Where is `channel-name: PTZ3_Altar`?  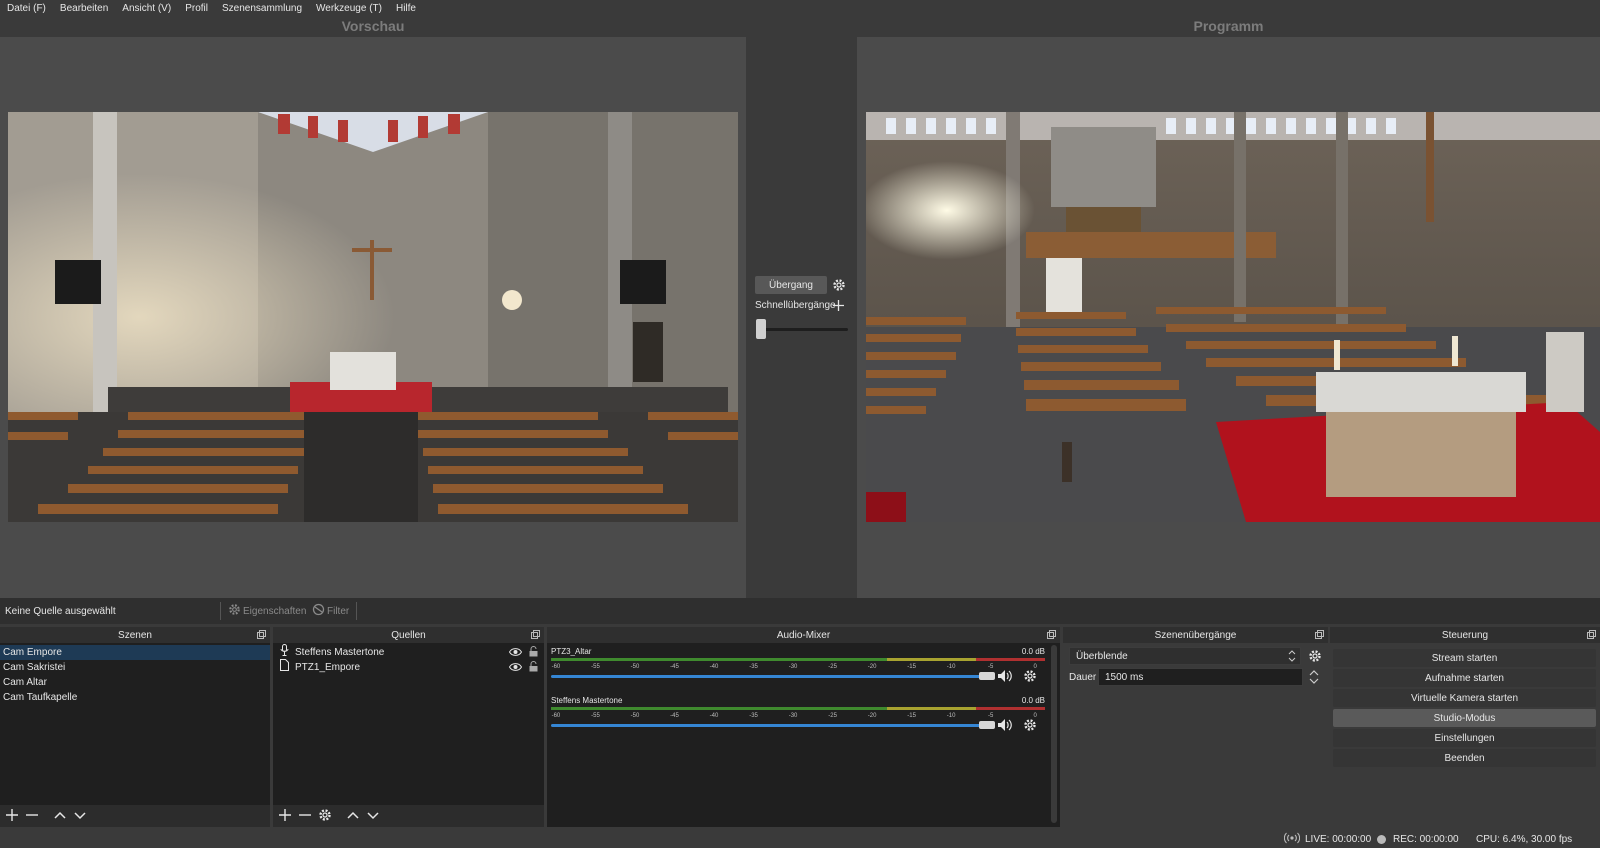
channel-name: PTZ3_Altar is located at coordinates (571, 651).